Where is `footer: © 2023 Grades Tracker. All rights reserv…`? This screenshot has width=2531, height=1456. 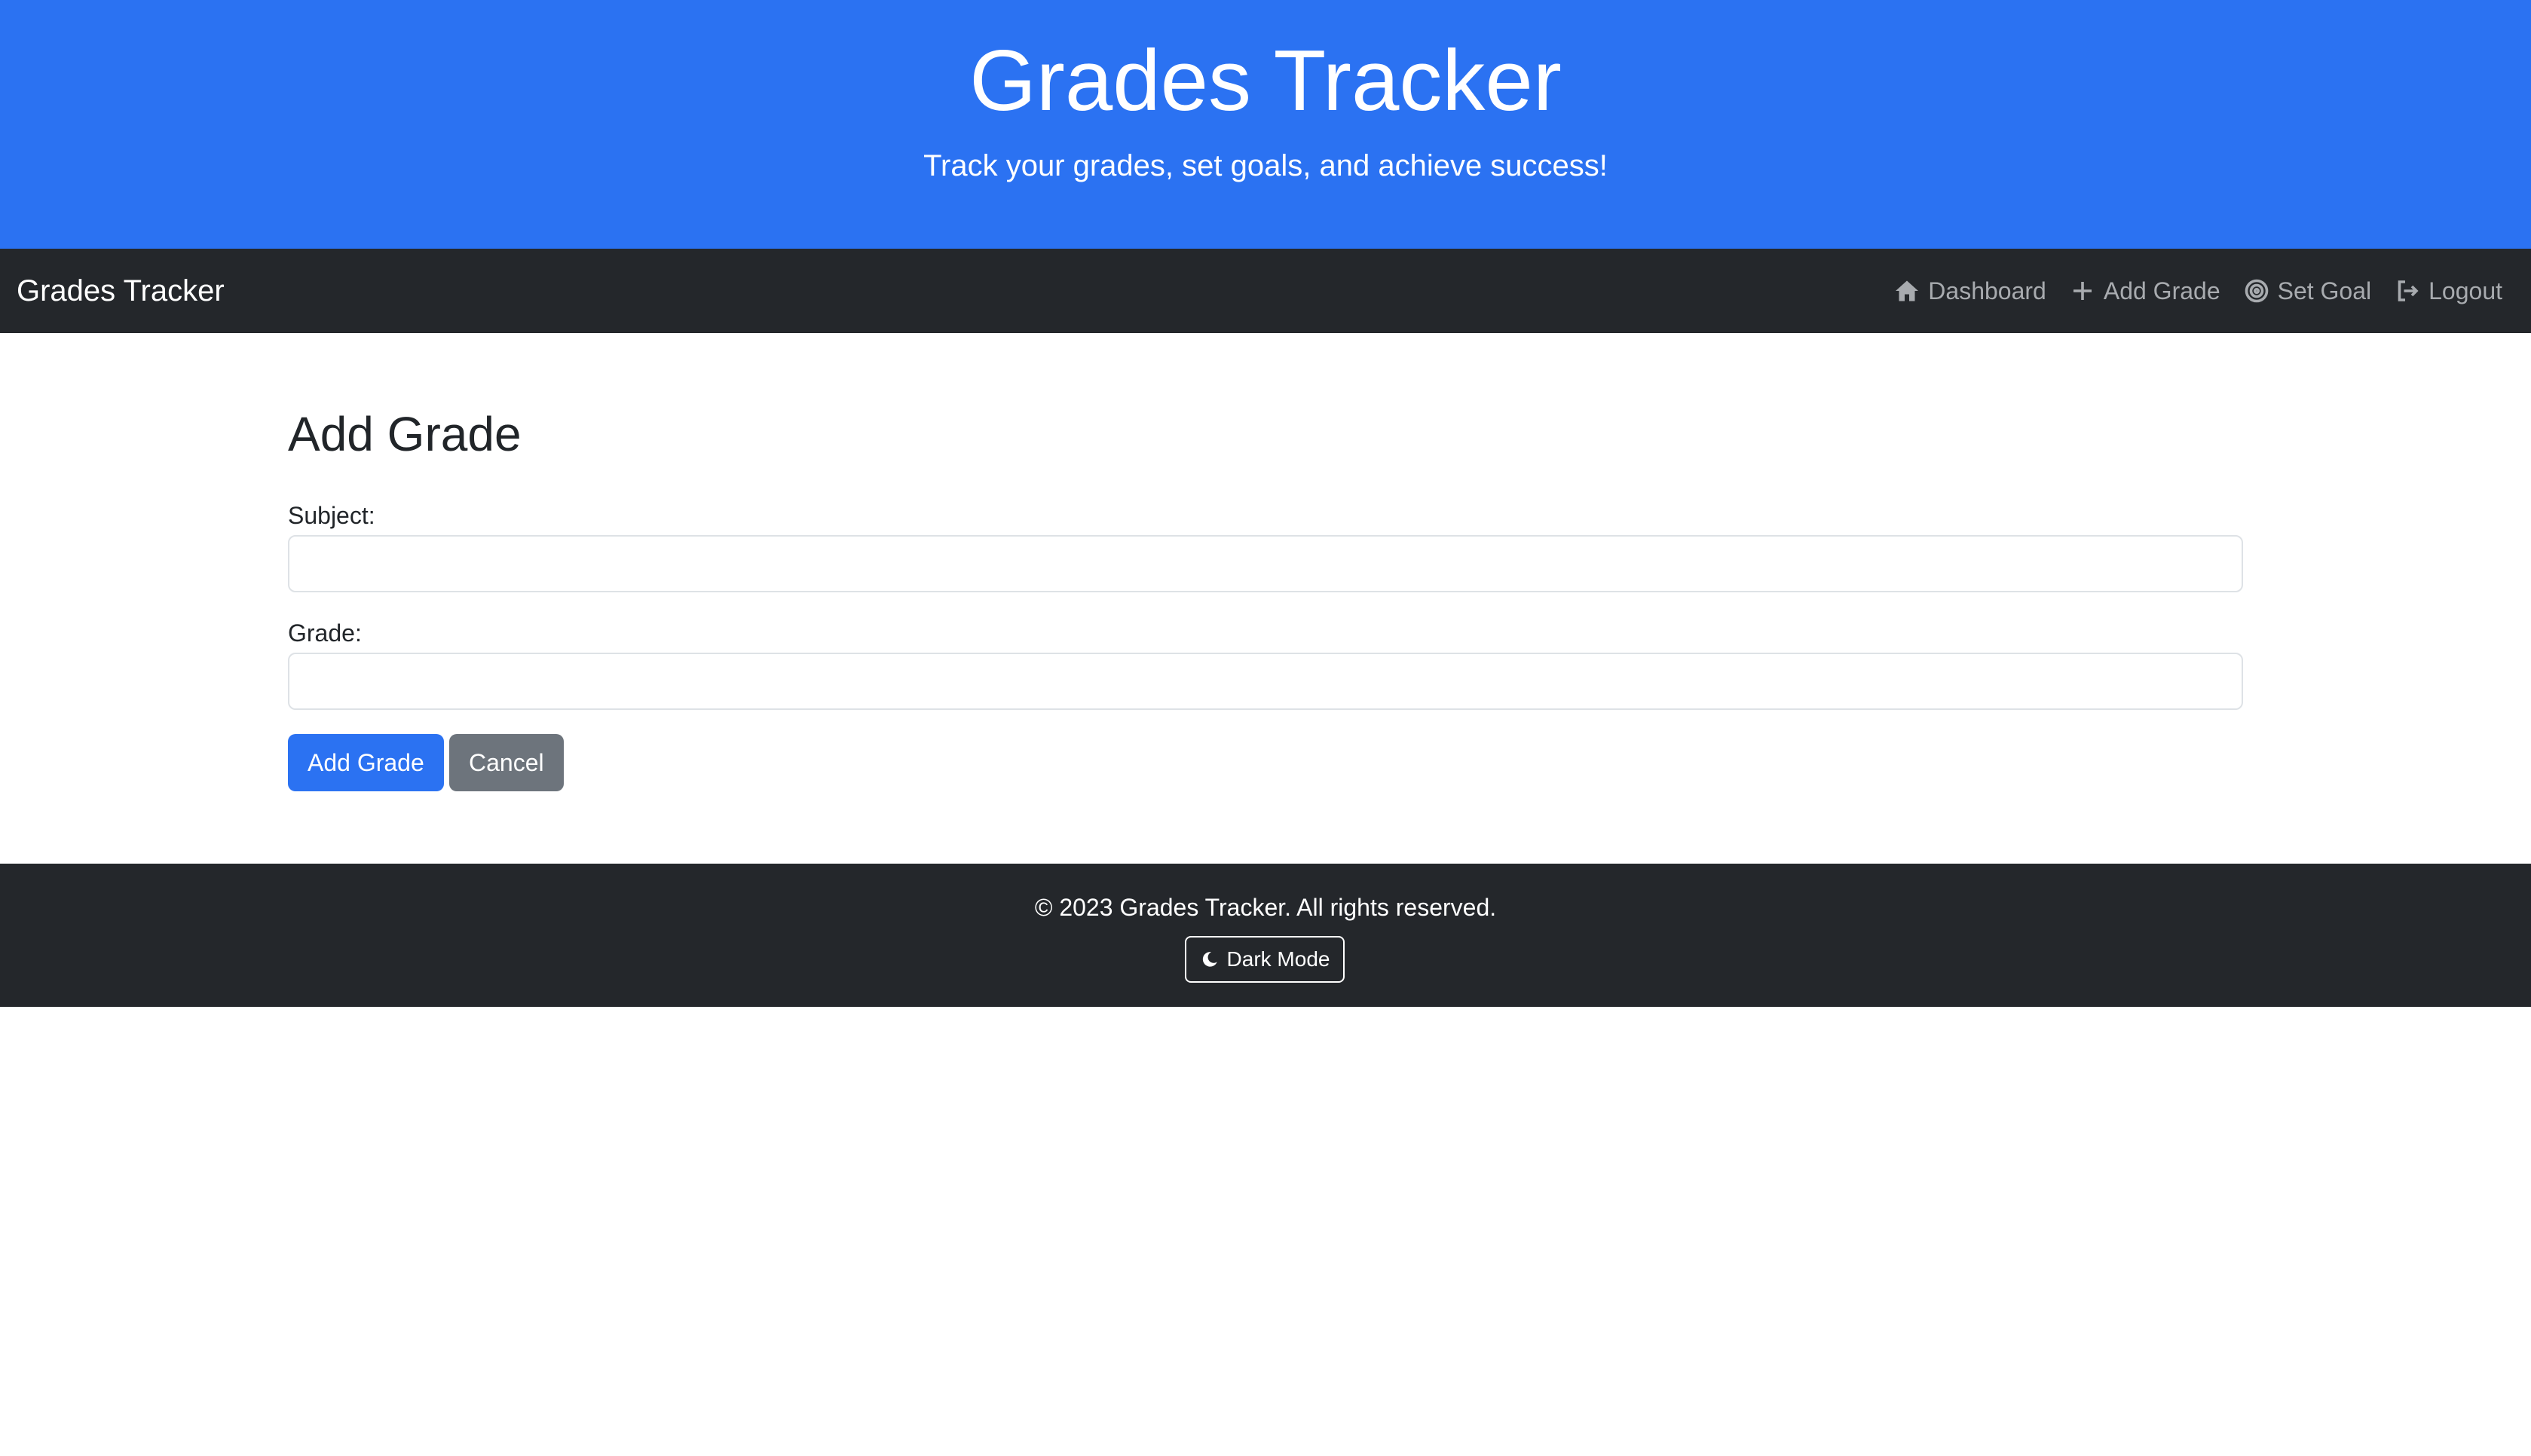 footer: © 2023 Grades Tracker. All rights reserv… is located at coordinates (1265, 935).